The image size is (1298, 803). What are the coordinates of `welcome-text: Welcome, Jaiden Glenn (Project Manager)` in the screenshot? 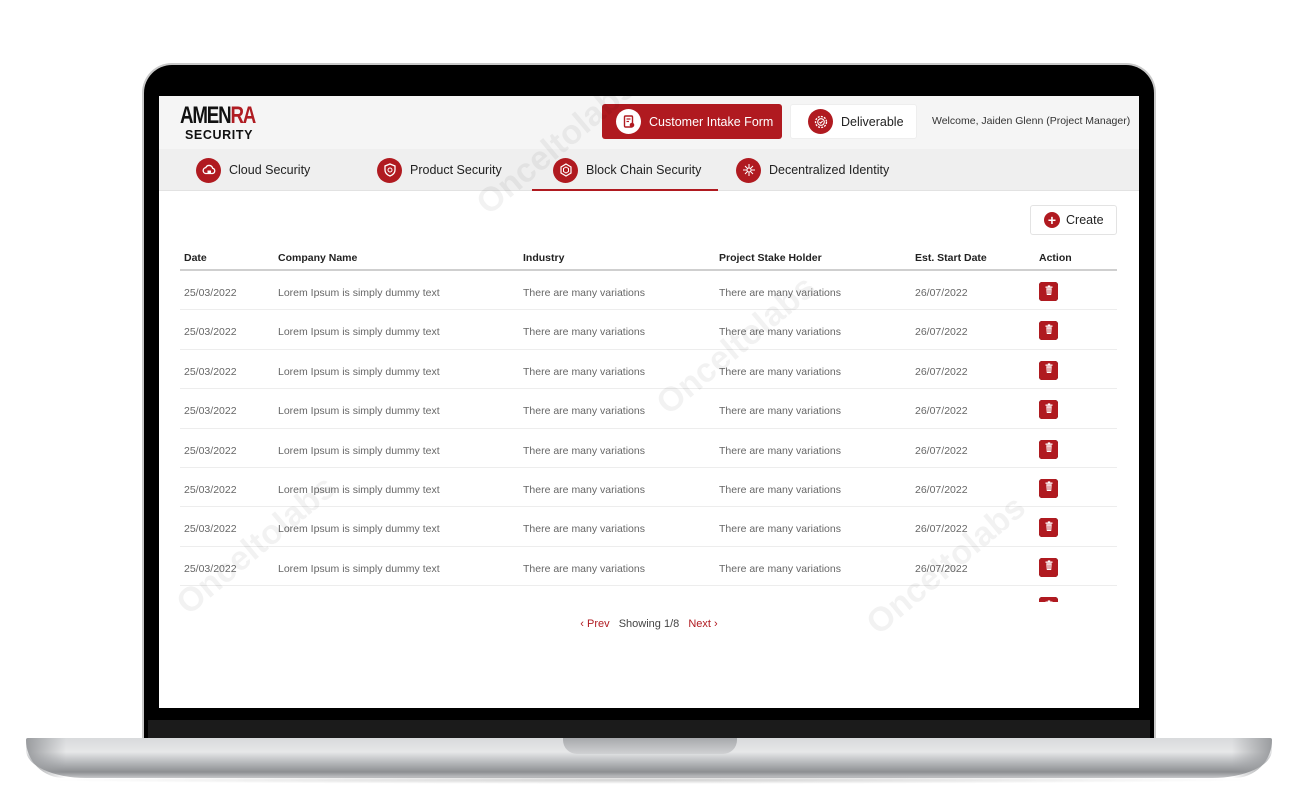 It's located at (1031, 121).